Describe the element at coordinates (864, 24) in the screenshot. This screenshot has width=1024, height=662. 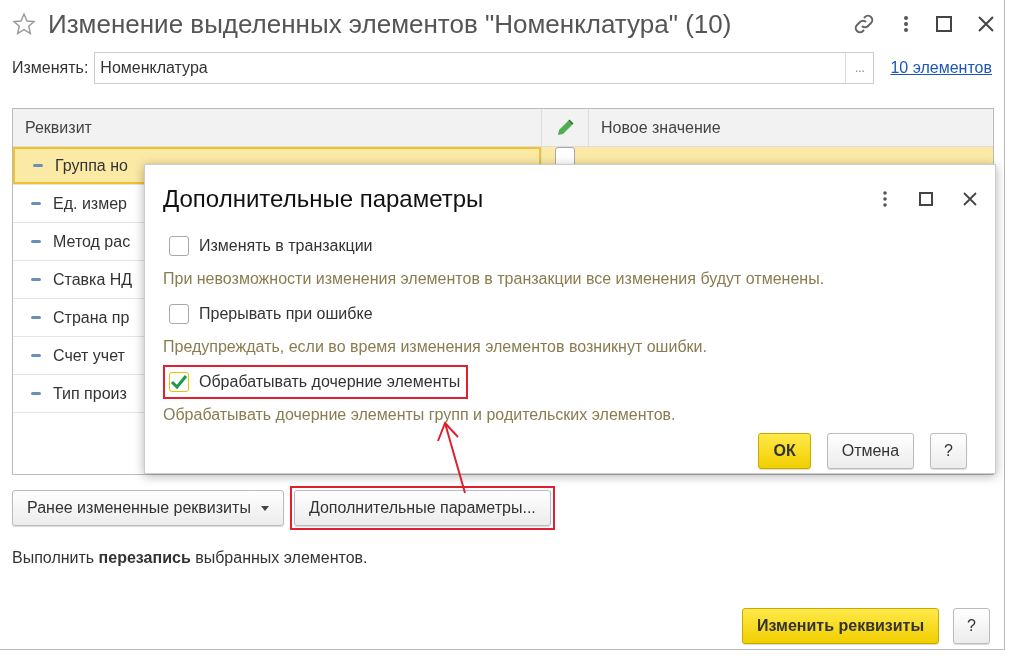
I see `link-icon` at that location.